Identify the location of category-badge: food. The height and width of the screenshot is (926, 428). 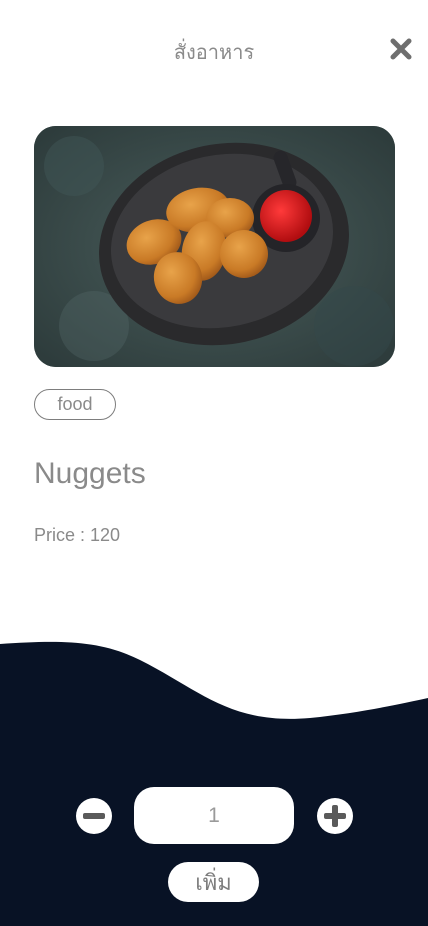
(75, 404).